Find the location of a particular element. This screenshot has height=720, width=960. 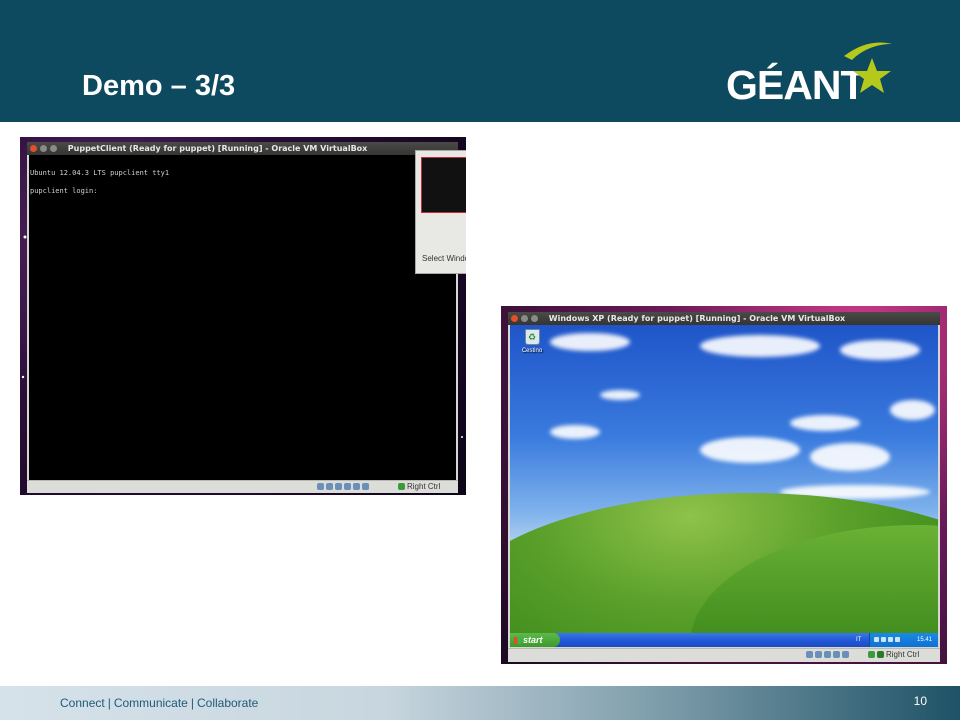

volume-tray-icon is located at coordinates (890, 639).